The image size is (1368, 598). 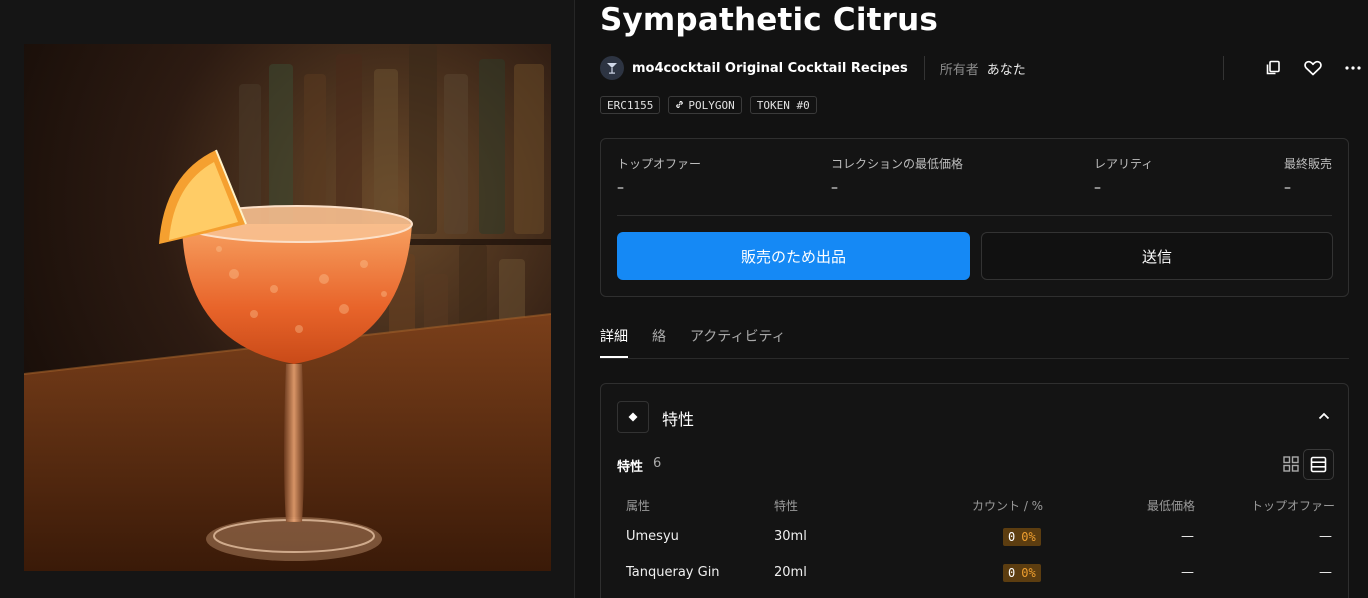 I want to click on standard-chip: ERC1155, so click(x=630, y=105).